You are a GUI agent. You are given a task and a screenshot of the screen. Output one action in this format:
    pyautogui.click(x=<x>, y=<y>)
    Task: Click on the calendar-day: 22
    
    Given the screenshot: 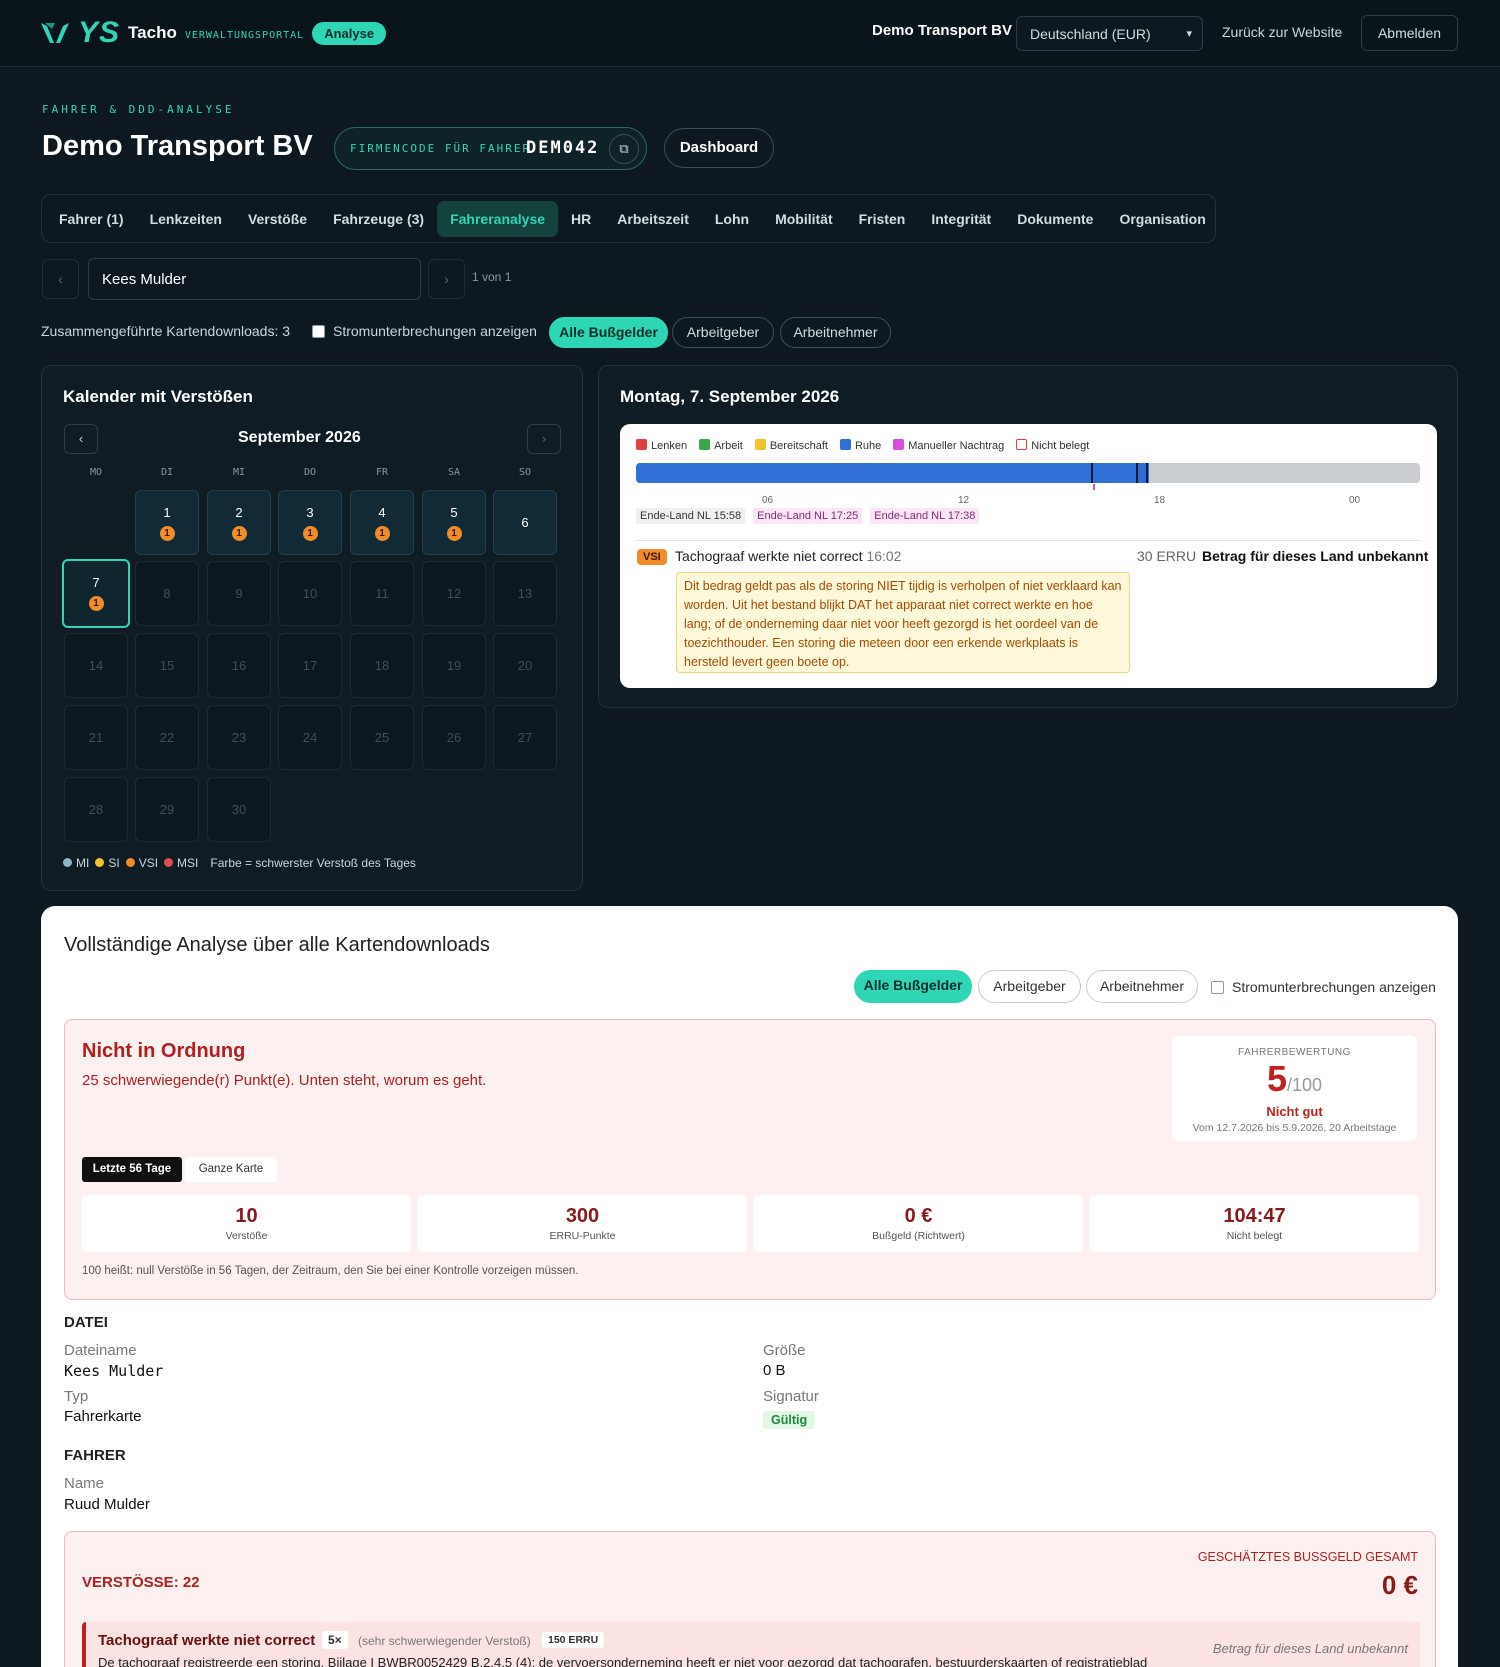 What is the action you would take?
    pyautogui.click(x=167, y=737)
    